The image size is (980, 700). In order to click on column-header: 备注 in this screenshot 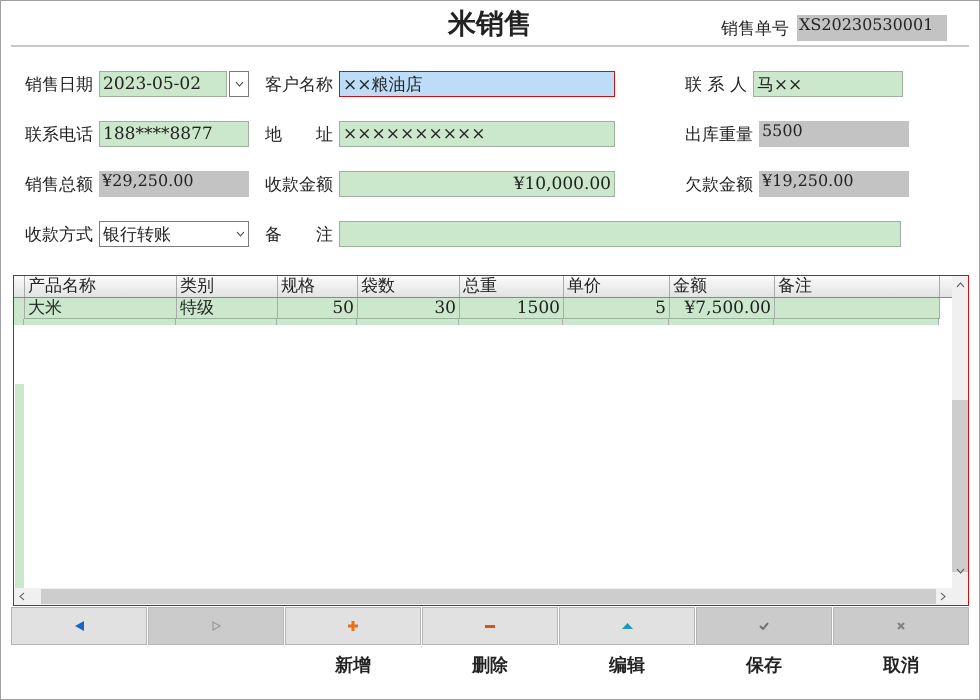, I will do `click(857, 286)`.